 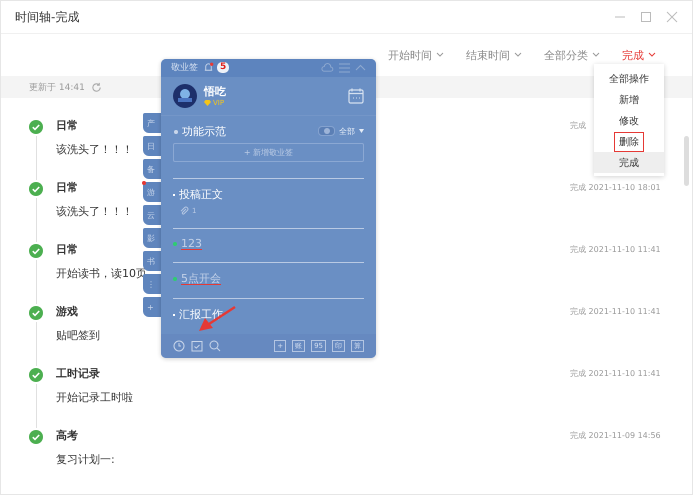 What do you see at coordinates (629, 99) in the screenshot?
I see `menu-item: 新增` at bounding box center [629, 99].